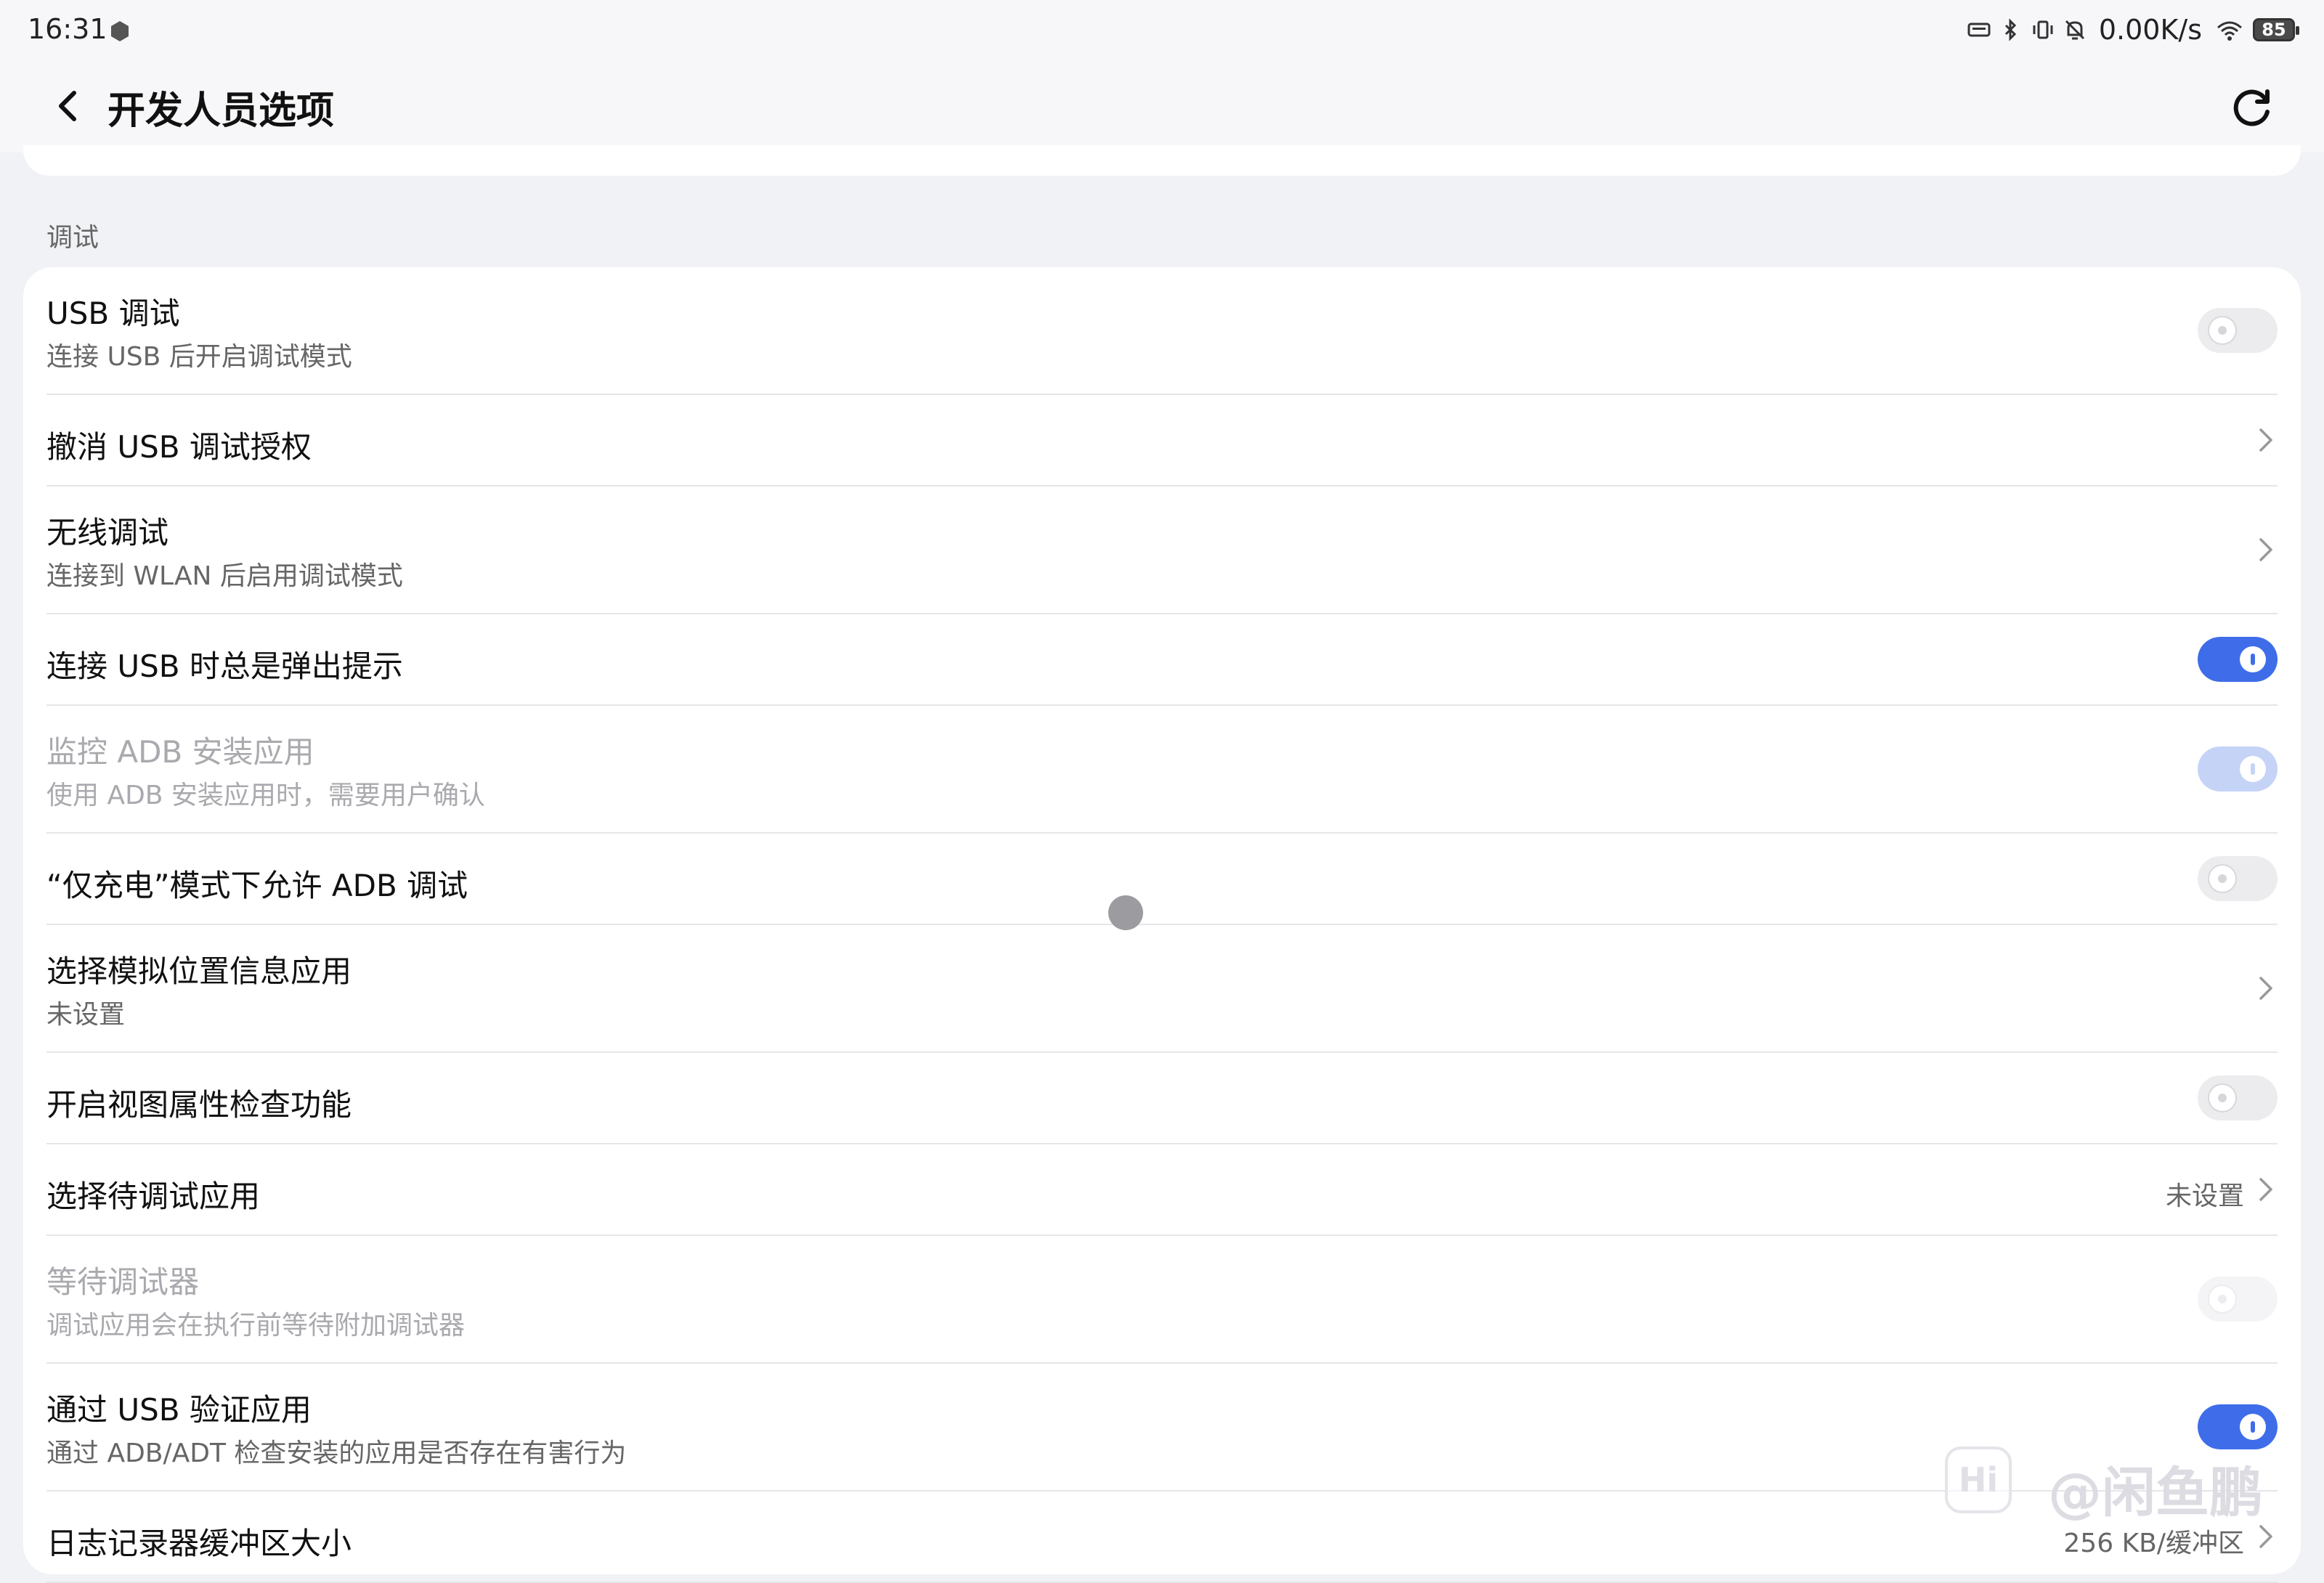 The image size is (2324, 1583). What do you see at coordinates (2238, 1299) in the screenshot?
I see `wait-for-debugger-toggle` at bounding box center [2238, 1299].